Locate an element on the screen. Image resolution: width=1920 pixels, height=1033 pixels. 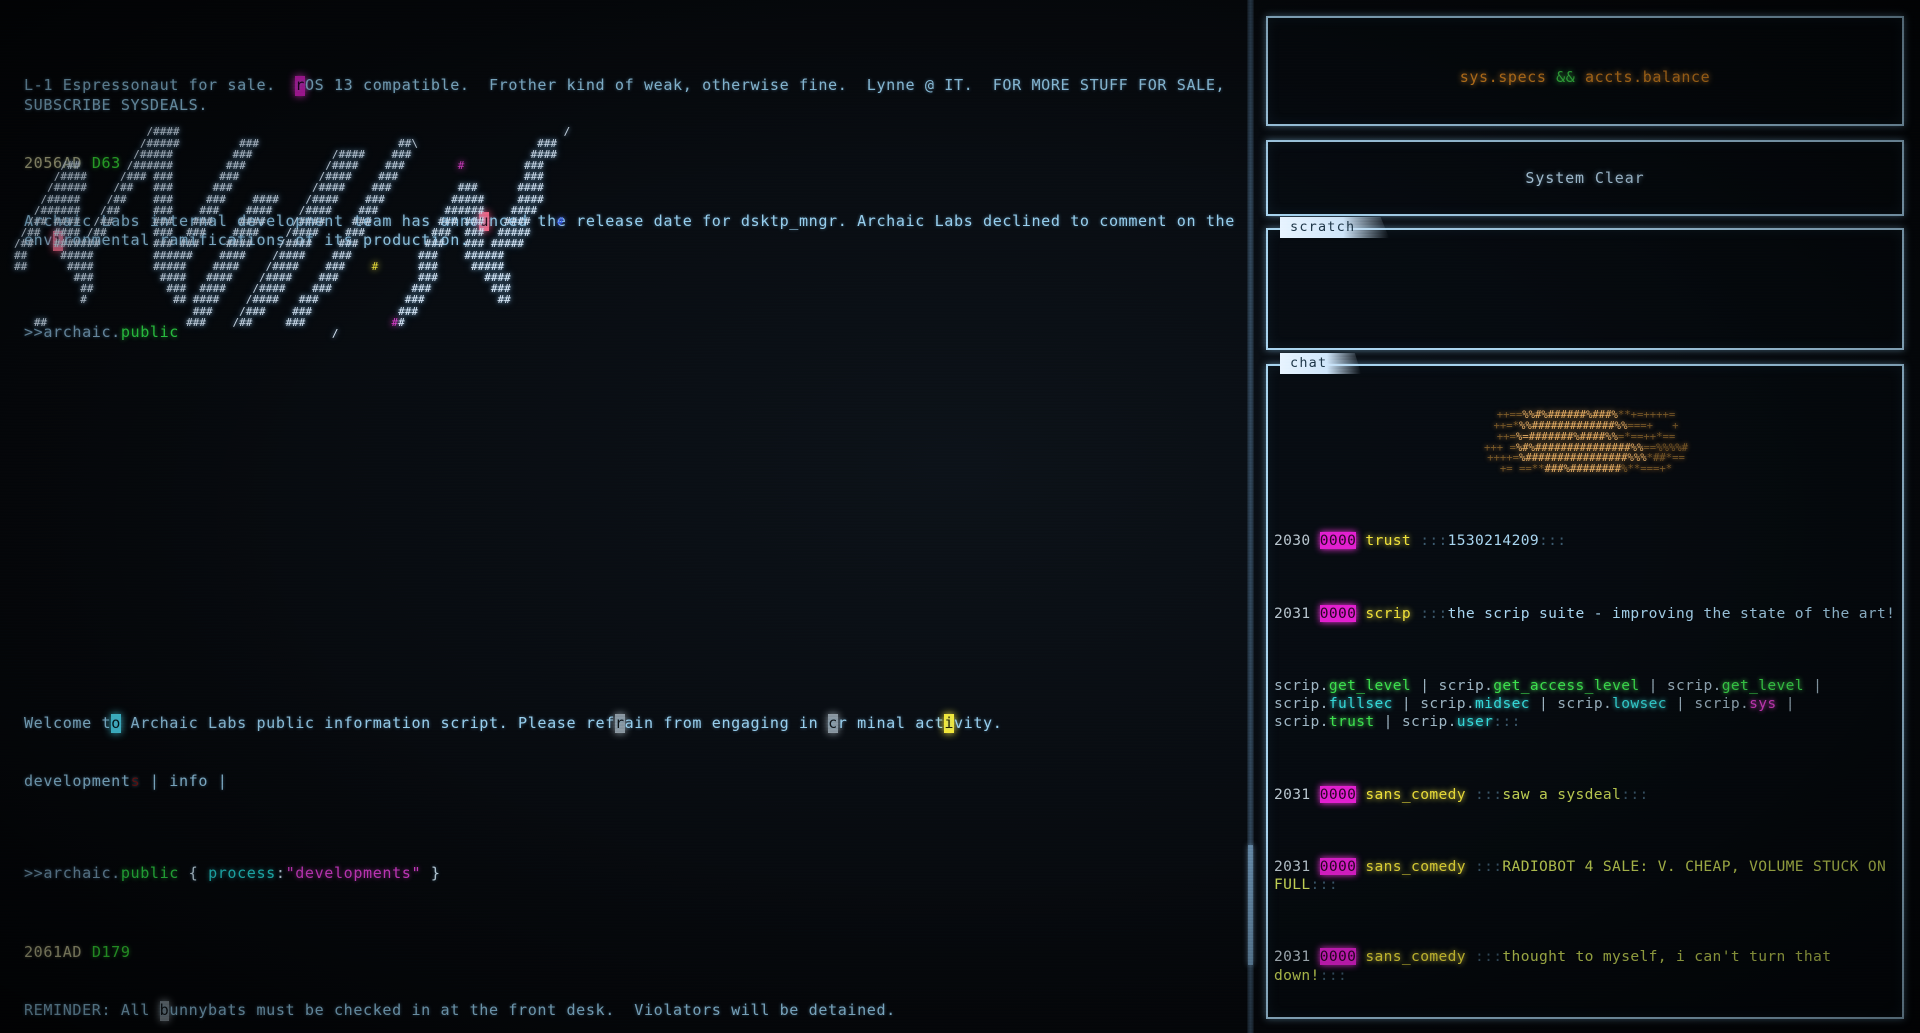
system-status-text: System Clear is located at coordinates (1585, 178).